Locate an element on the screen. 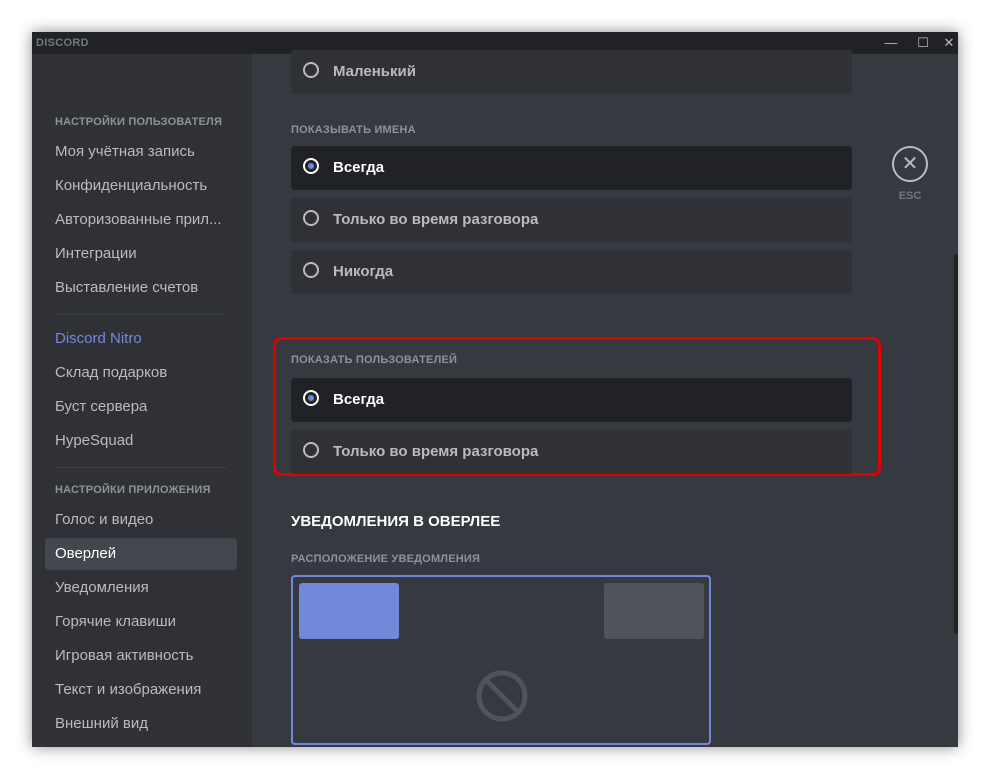 The height and width of the screenshot is (779, 990). sidebar-item-server-boost: Буст сервера is located at coordinates (141, 407).